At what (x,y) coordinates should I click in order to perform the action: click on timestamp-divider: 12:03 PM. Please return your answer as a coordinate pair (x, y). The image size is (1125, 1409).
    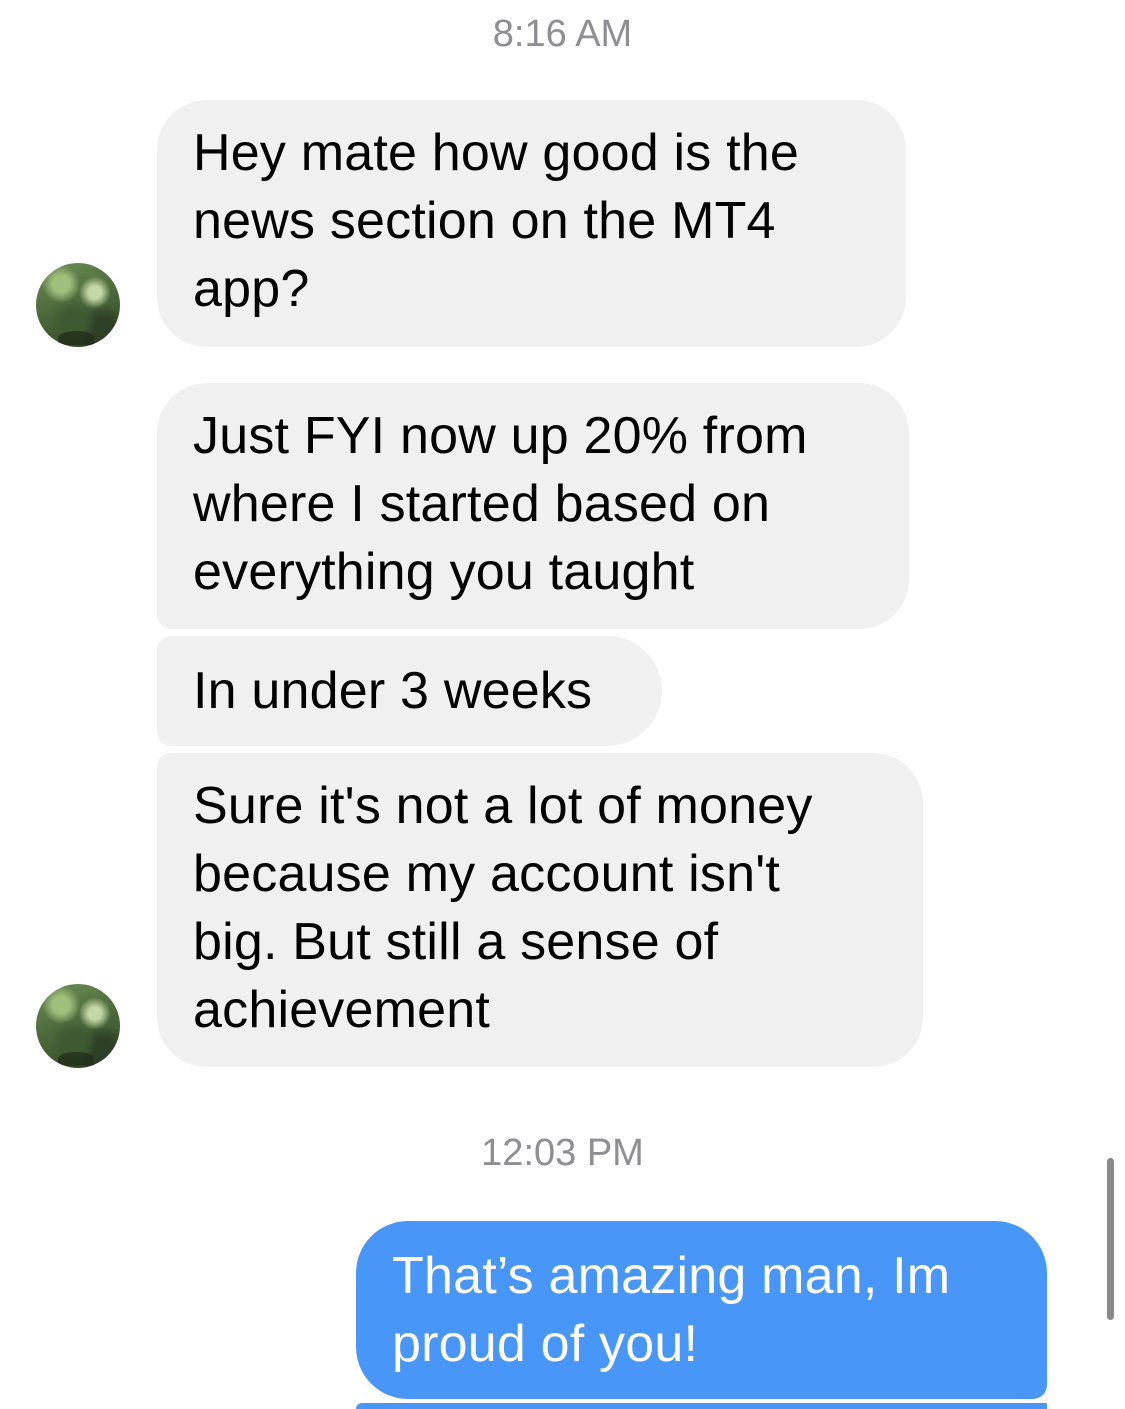
    Looking at the image, I should click on (562, 1153).